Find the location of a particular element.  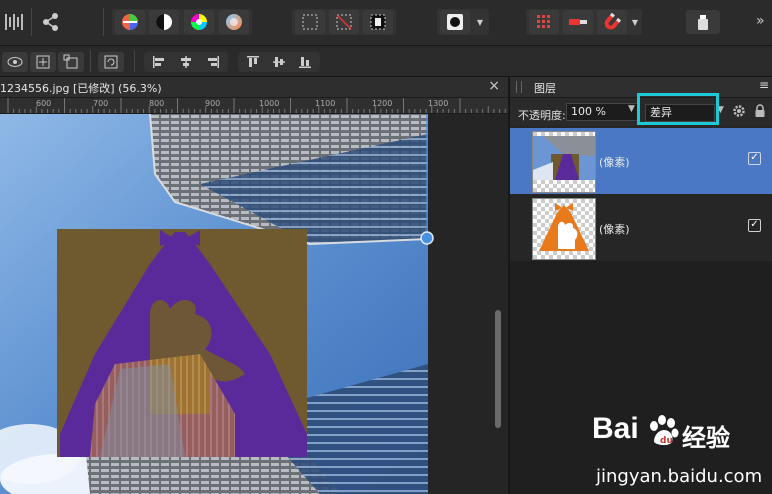

align-left-icon is located at coordinates (159, 62).